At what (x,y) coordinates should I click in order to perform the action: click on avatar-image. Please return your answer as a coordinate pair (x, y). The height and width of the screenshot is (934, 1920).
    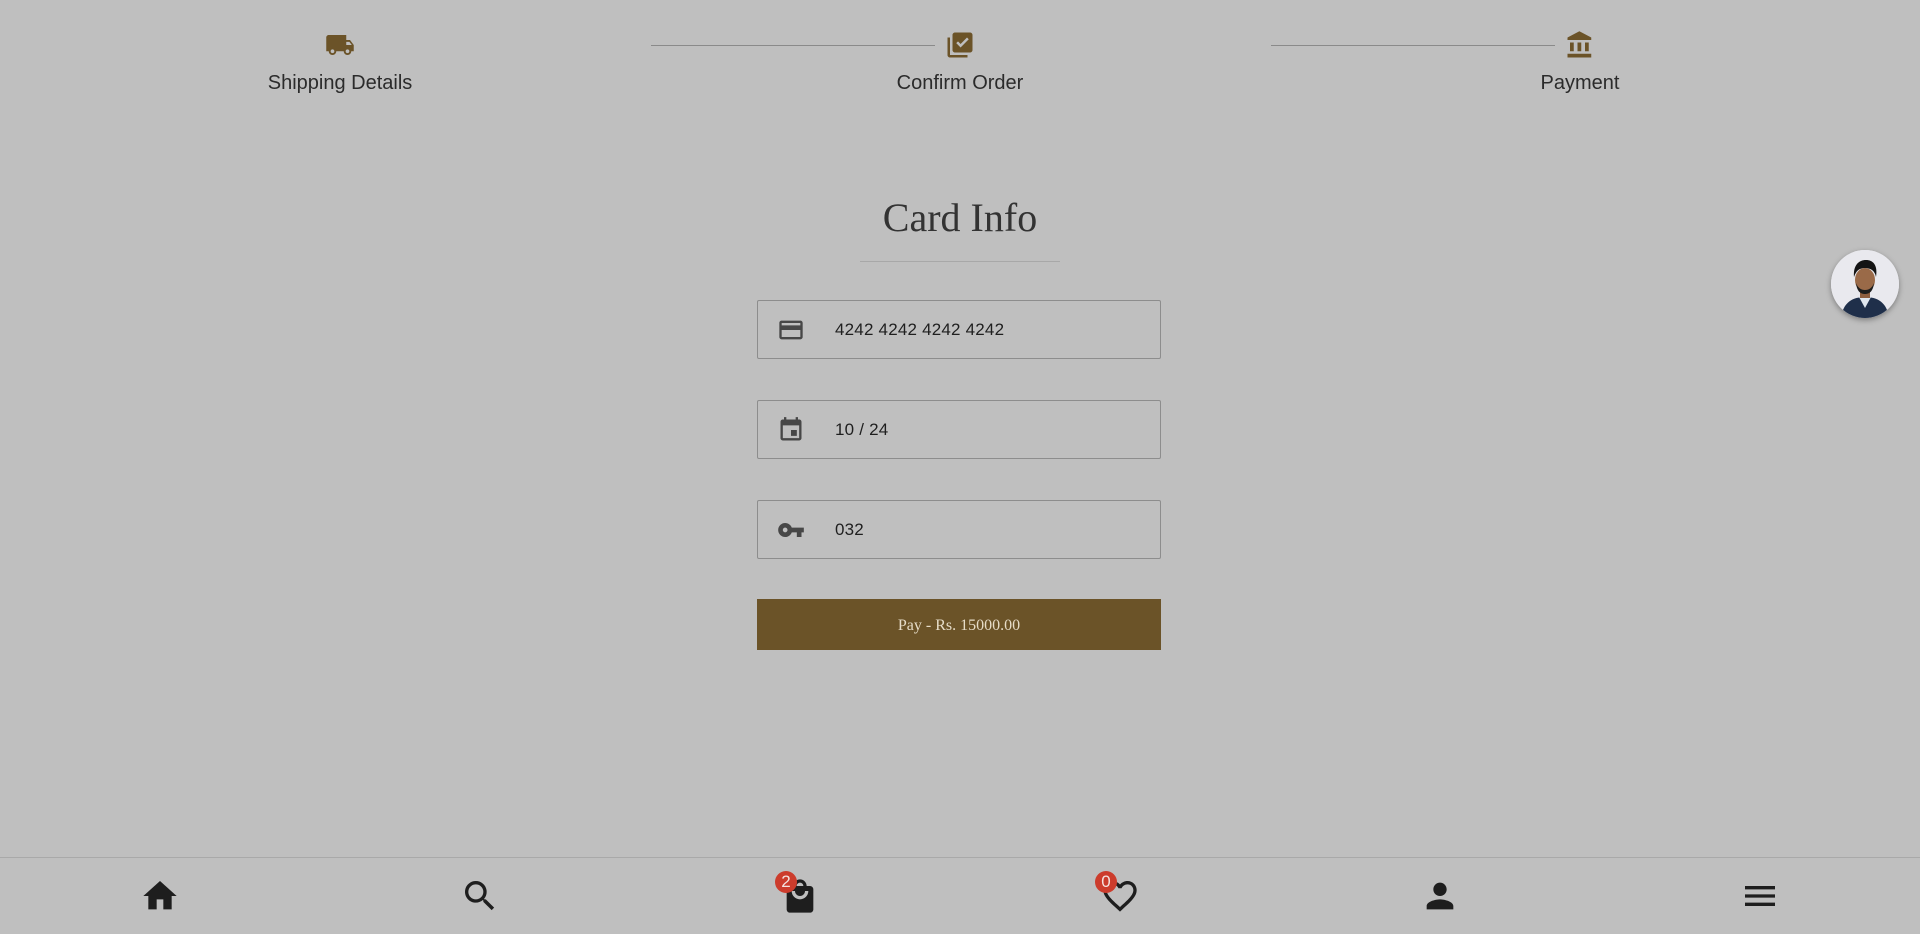
    Looking at the image, I should click on (1865, 284).